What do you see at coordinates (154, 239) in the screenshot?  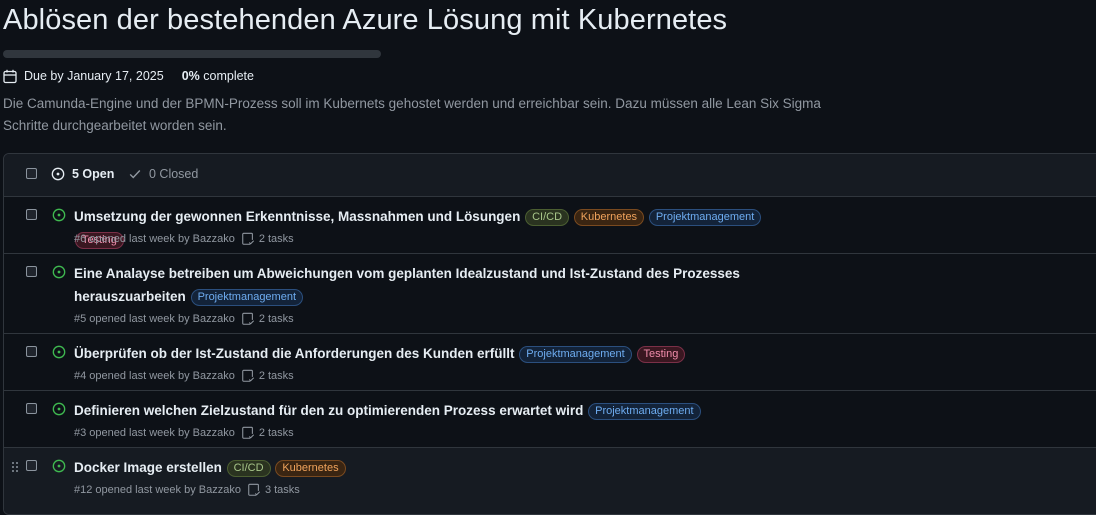 I see `issue-meta: #6 opened last week by Bazzako` at bounding box center [154, 239].